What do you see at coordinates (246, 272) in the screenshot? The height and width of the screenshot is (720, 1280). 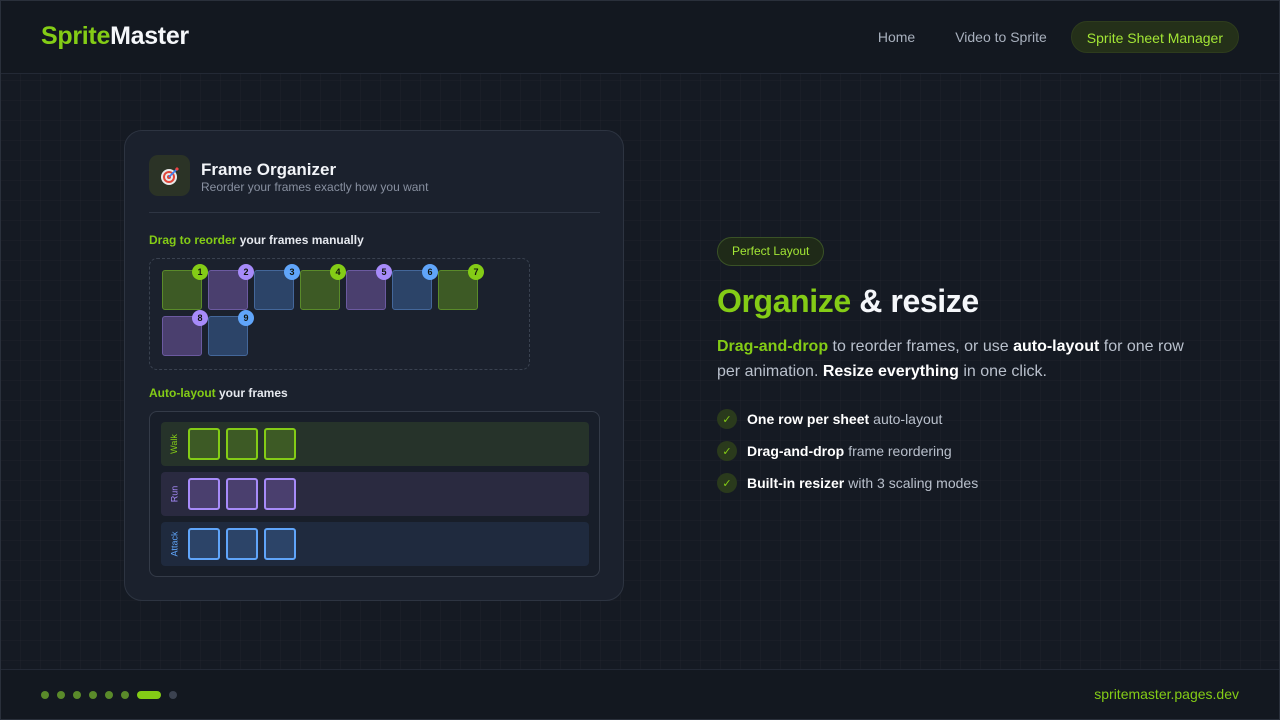 I see `frame-number-badge: 2` at bounding box center [246, 272].